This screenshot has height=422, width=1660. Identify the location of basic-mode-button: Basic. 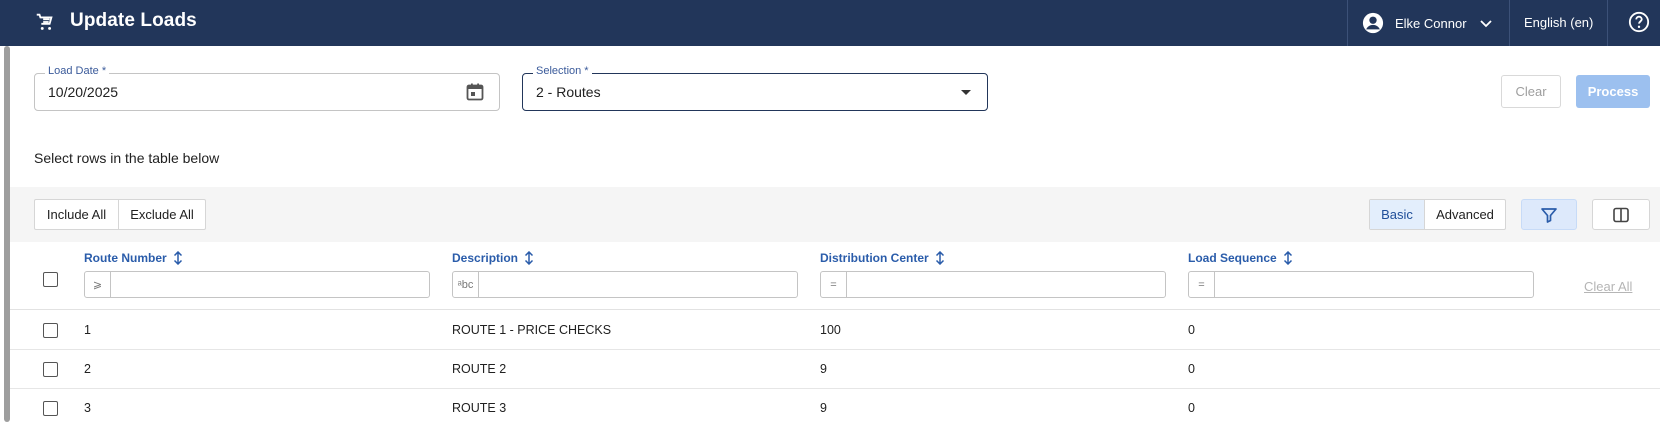
(1397, 214).